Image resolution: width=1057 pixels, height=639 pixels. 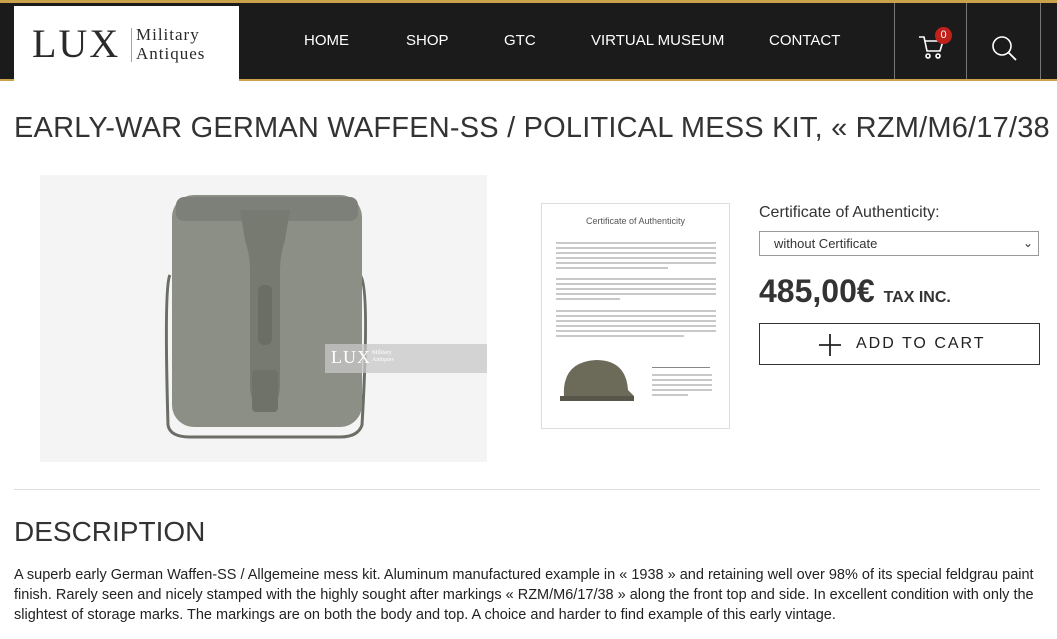 What do you see at coordinates (817, 291) in the screenshot?
I see `price-value: 485,00€` at bounding box center [817, 291].